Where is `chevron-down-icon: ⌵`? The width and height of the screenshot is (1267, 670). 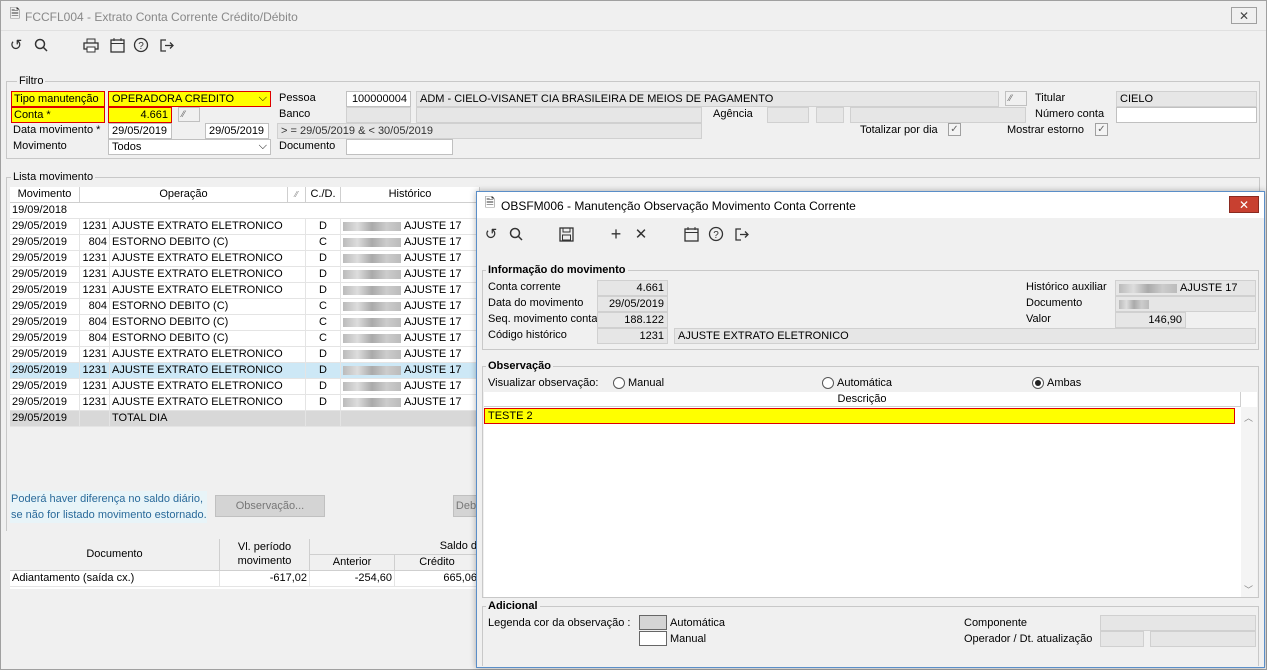
chevron-down-icon: ⌵ is located at coordinates (262, 98).